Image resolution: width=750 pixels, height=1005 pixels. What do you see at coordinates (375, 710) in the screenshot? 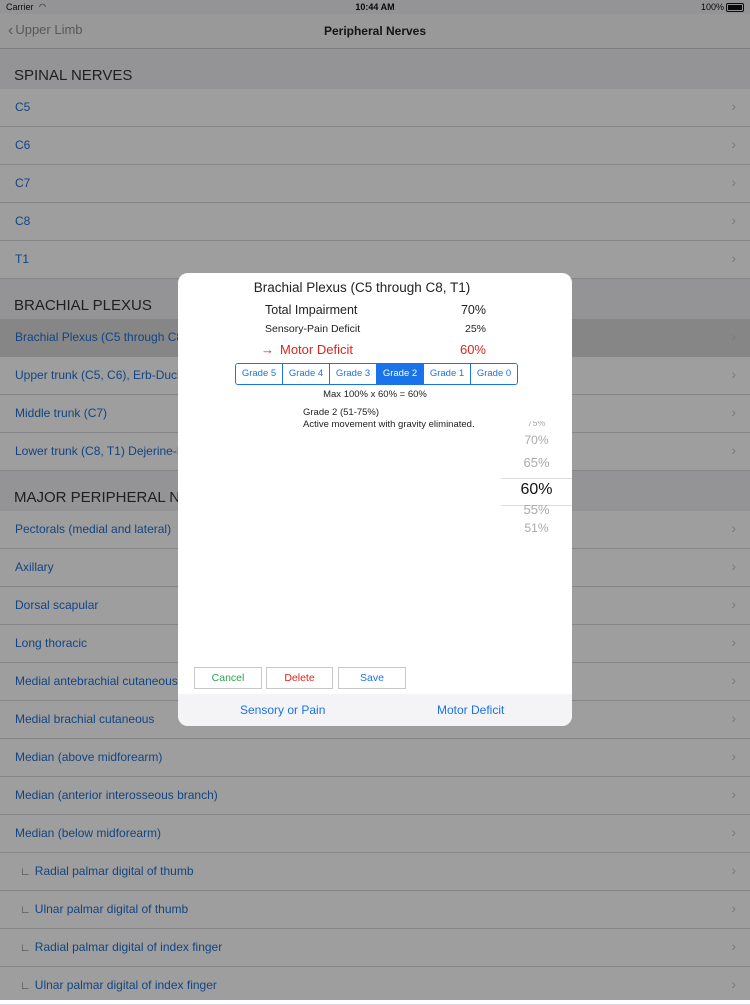
I see `dialog-footer-tabs: Sensory or Pain Motor Deficit` at bounding box center [375, 710].